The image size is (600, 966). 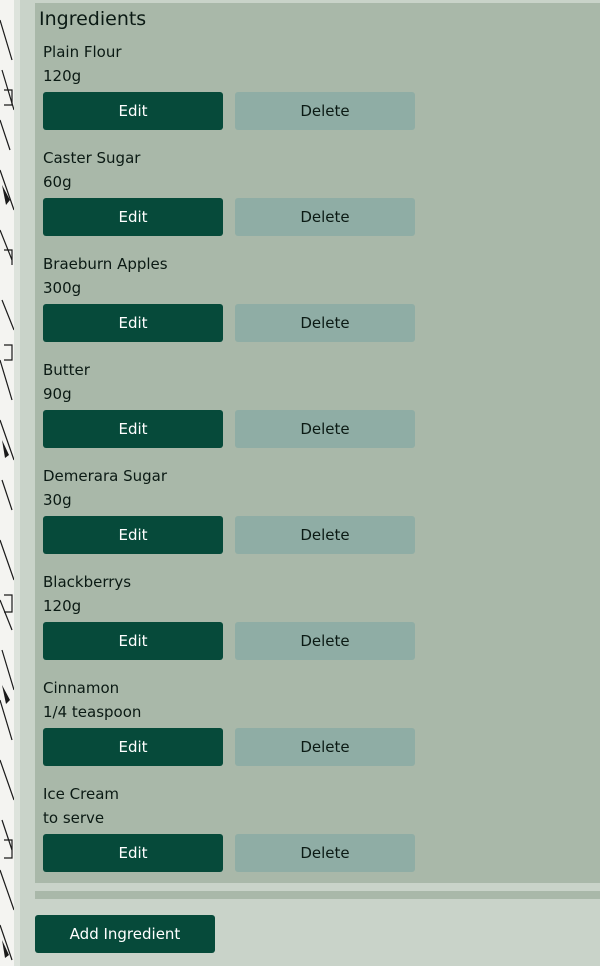 What do you see at coordinates (81, 794) in the screenshot?
I see `ingredient-name: Ice Cream` at bounding box center [81, 794].